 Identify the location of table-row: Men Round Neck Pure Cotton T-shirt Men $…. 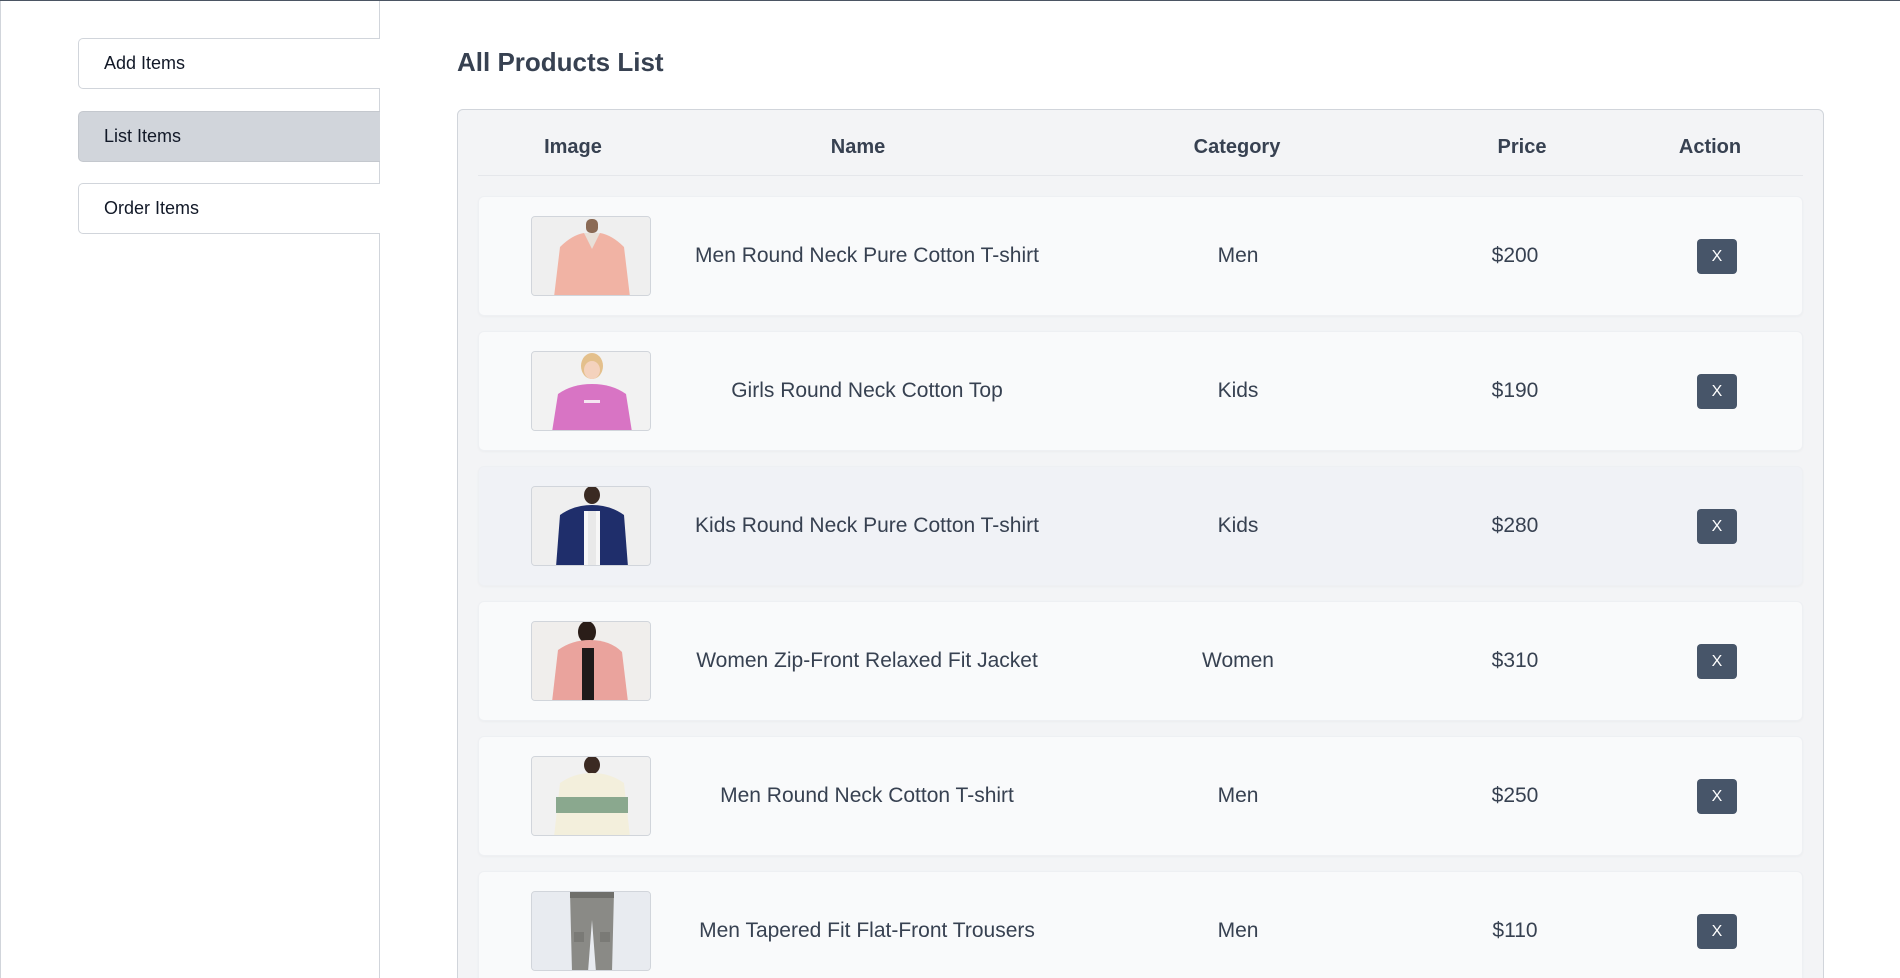
(1140, 256).